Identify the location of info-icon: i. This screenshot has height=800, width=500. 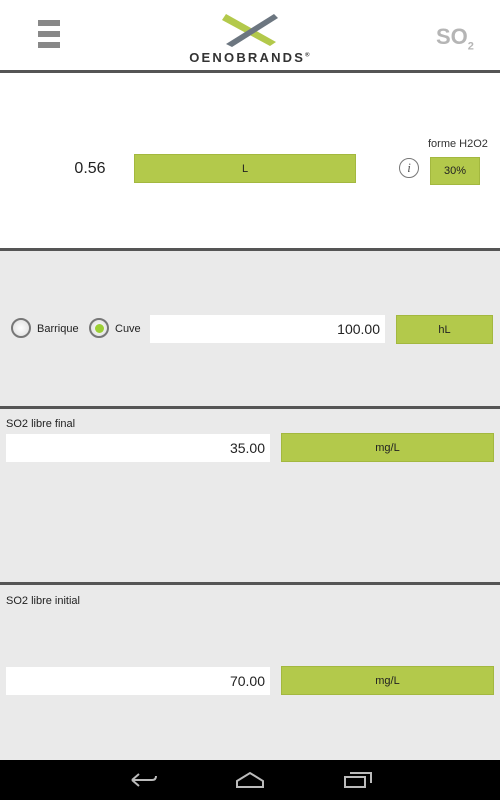
(409, 168).